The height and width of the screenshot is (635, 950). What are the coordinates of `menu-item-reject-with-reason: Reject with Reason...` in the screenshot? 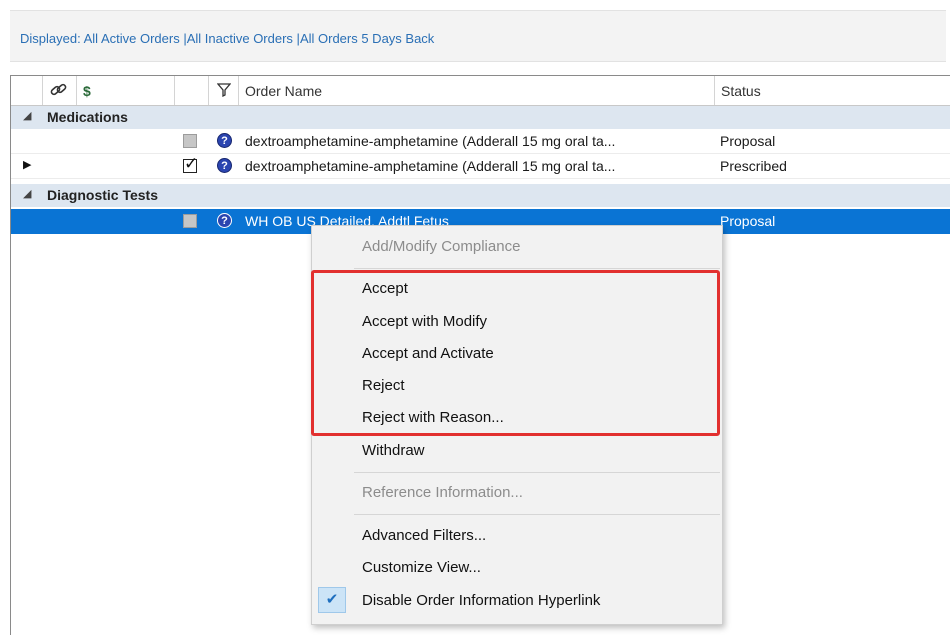 It's located at (433, 417).